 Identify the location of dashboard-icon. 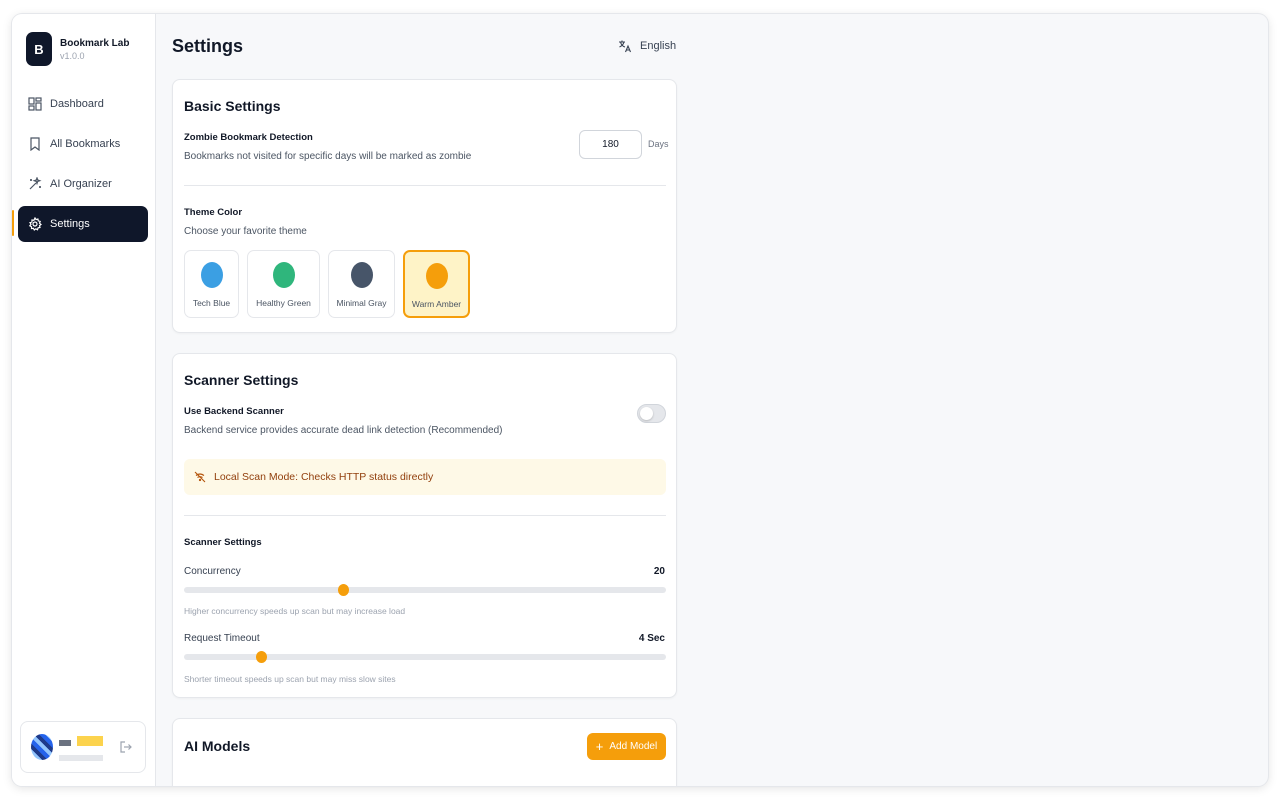
(35, 104).